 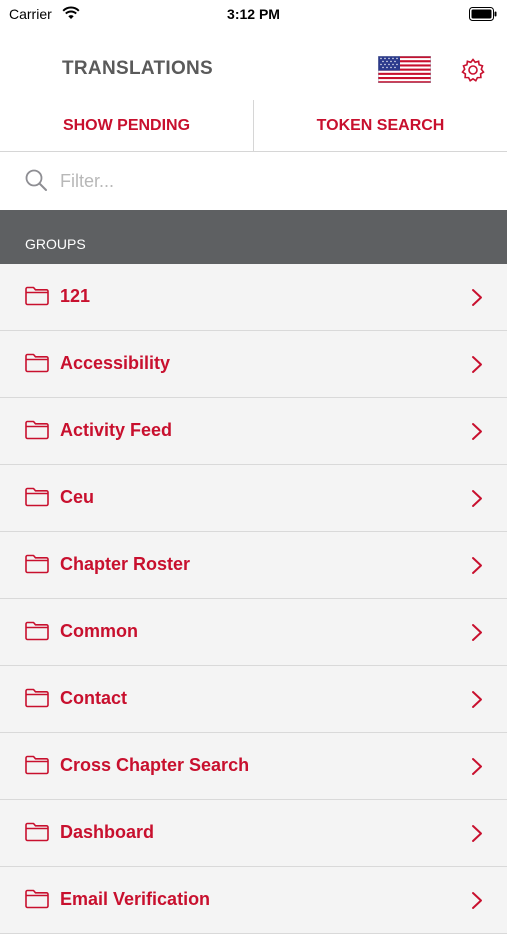 What do you see at coordinates (55, 244) in the screenshot?
I see `section-header-label: GROUPS` at bounding box center [55, 244].